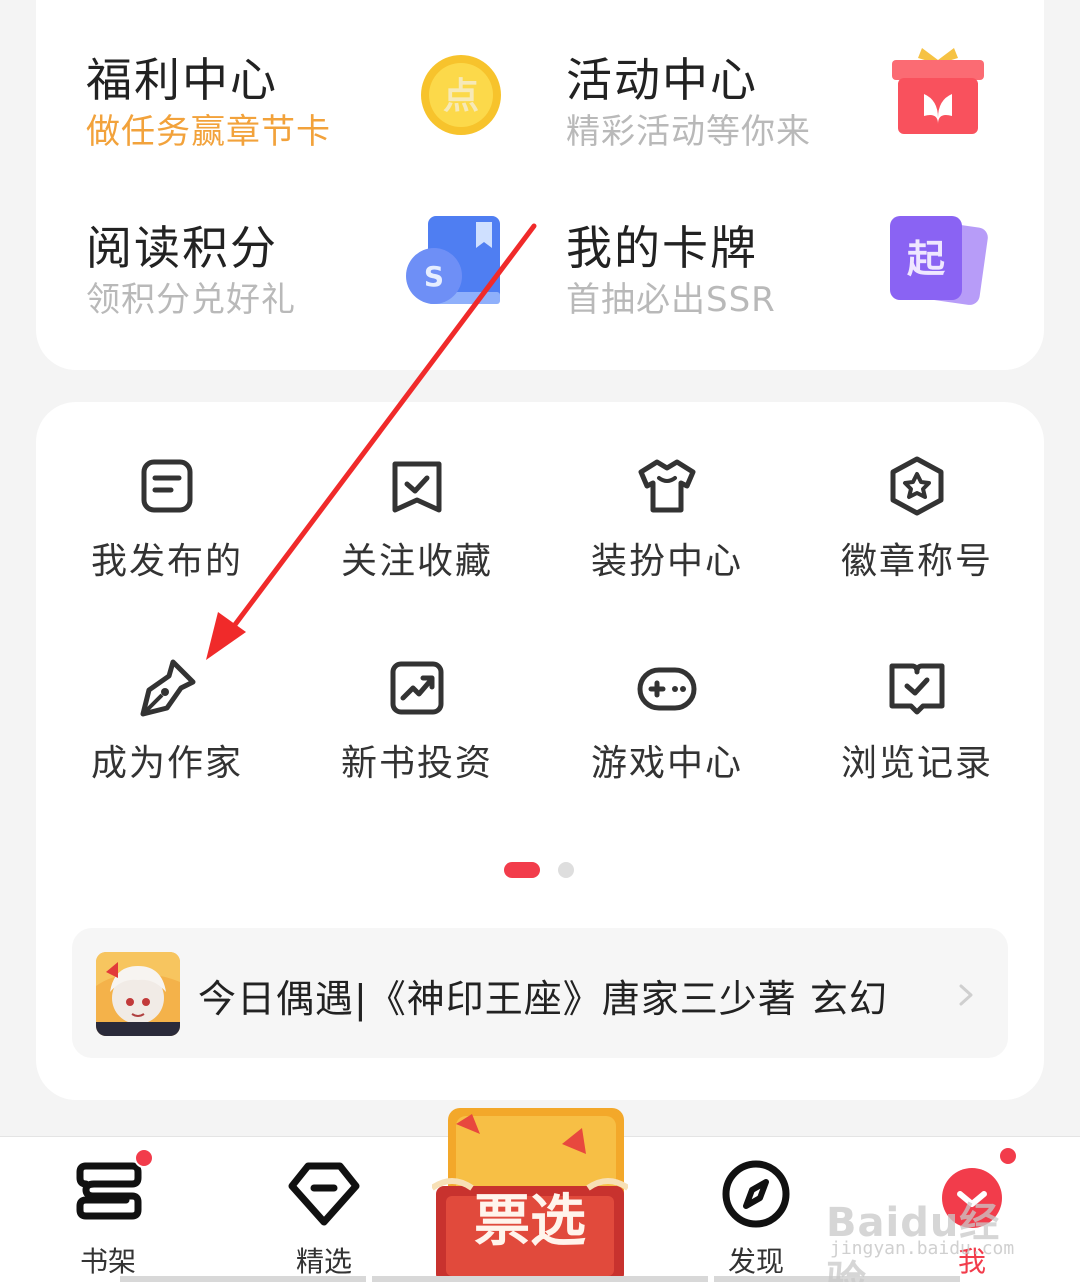 The width and height of the screenshot is (1080, 1282). I want to click on watermark-url: jingyan.baidu.com, so click(922, 1248).